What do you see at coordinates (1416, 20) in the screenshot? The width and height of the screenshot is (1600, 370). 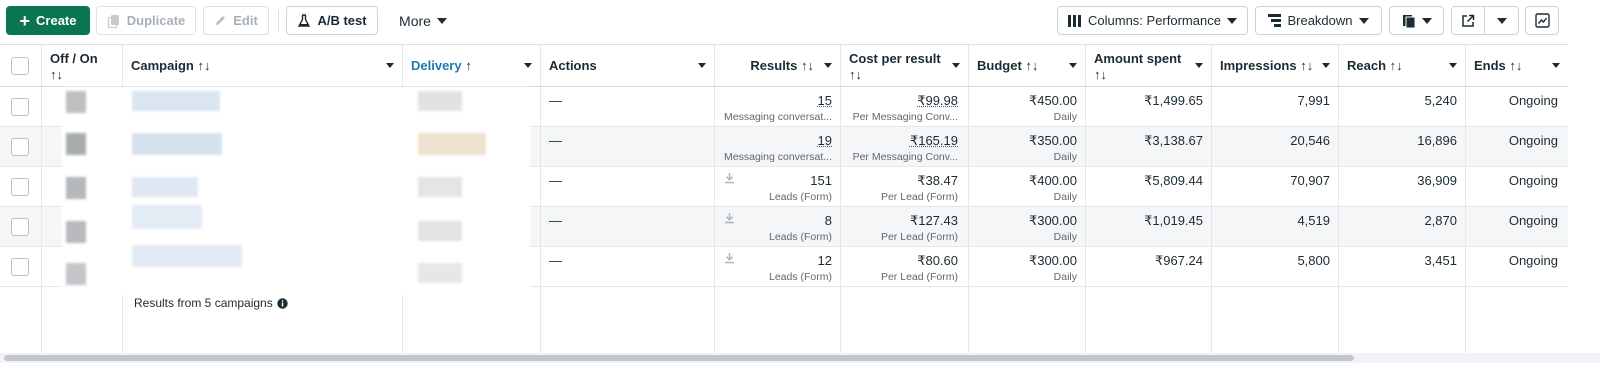 I see `reports-button` at bounding box center [1416, 20].